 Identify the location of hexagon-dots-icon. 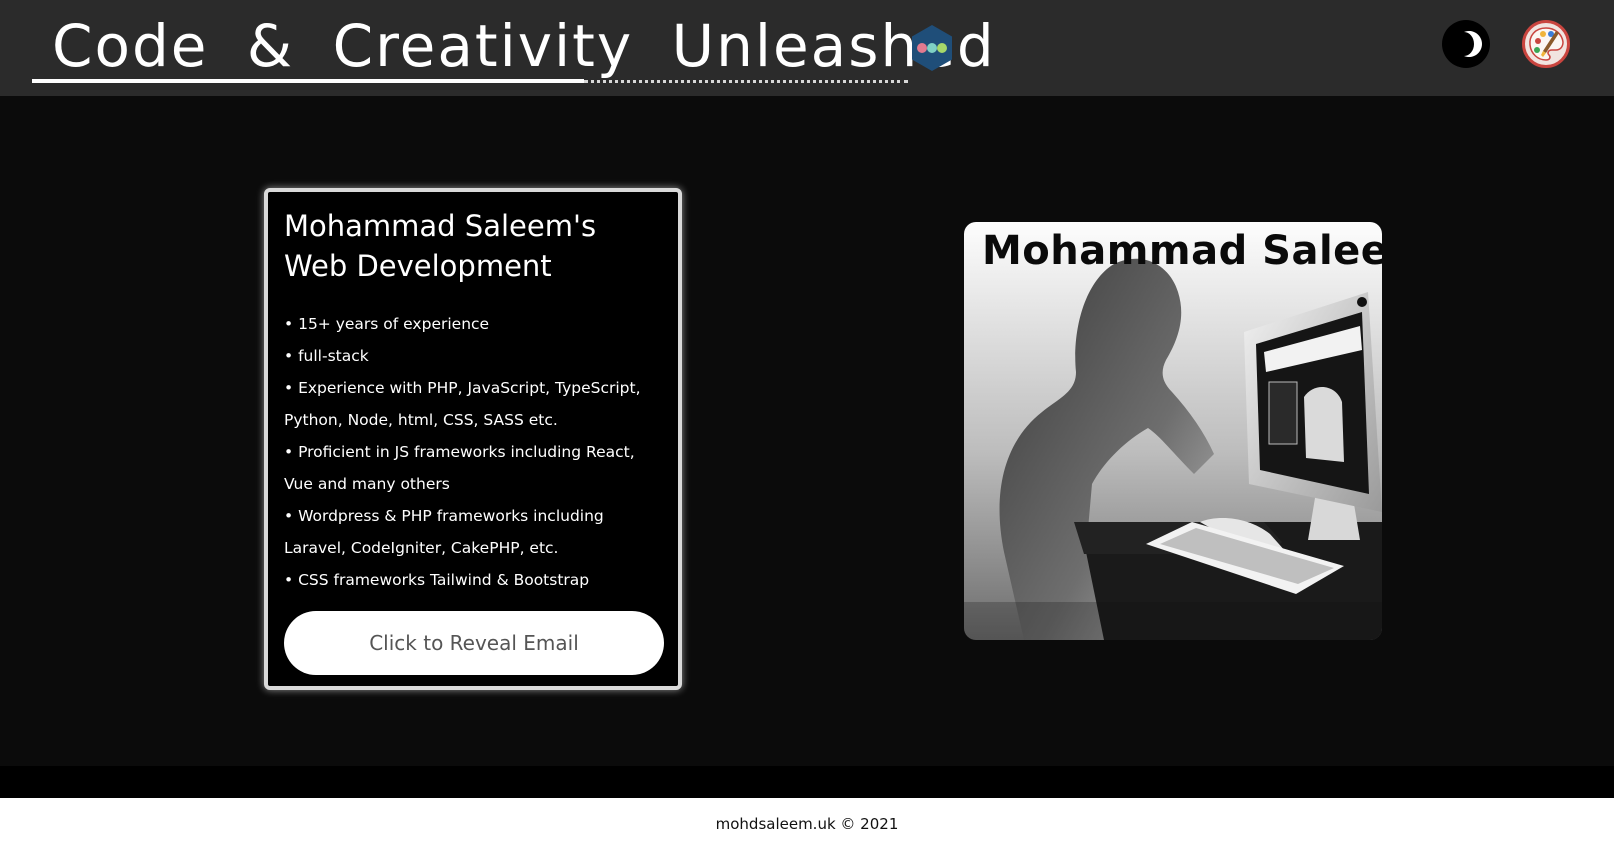
(932, 48).